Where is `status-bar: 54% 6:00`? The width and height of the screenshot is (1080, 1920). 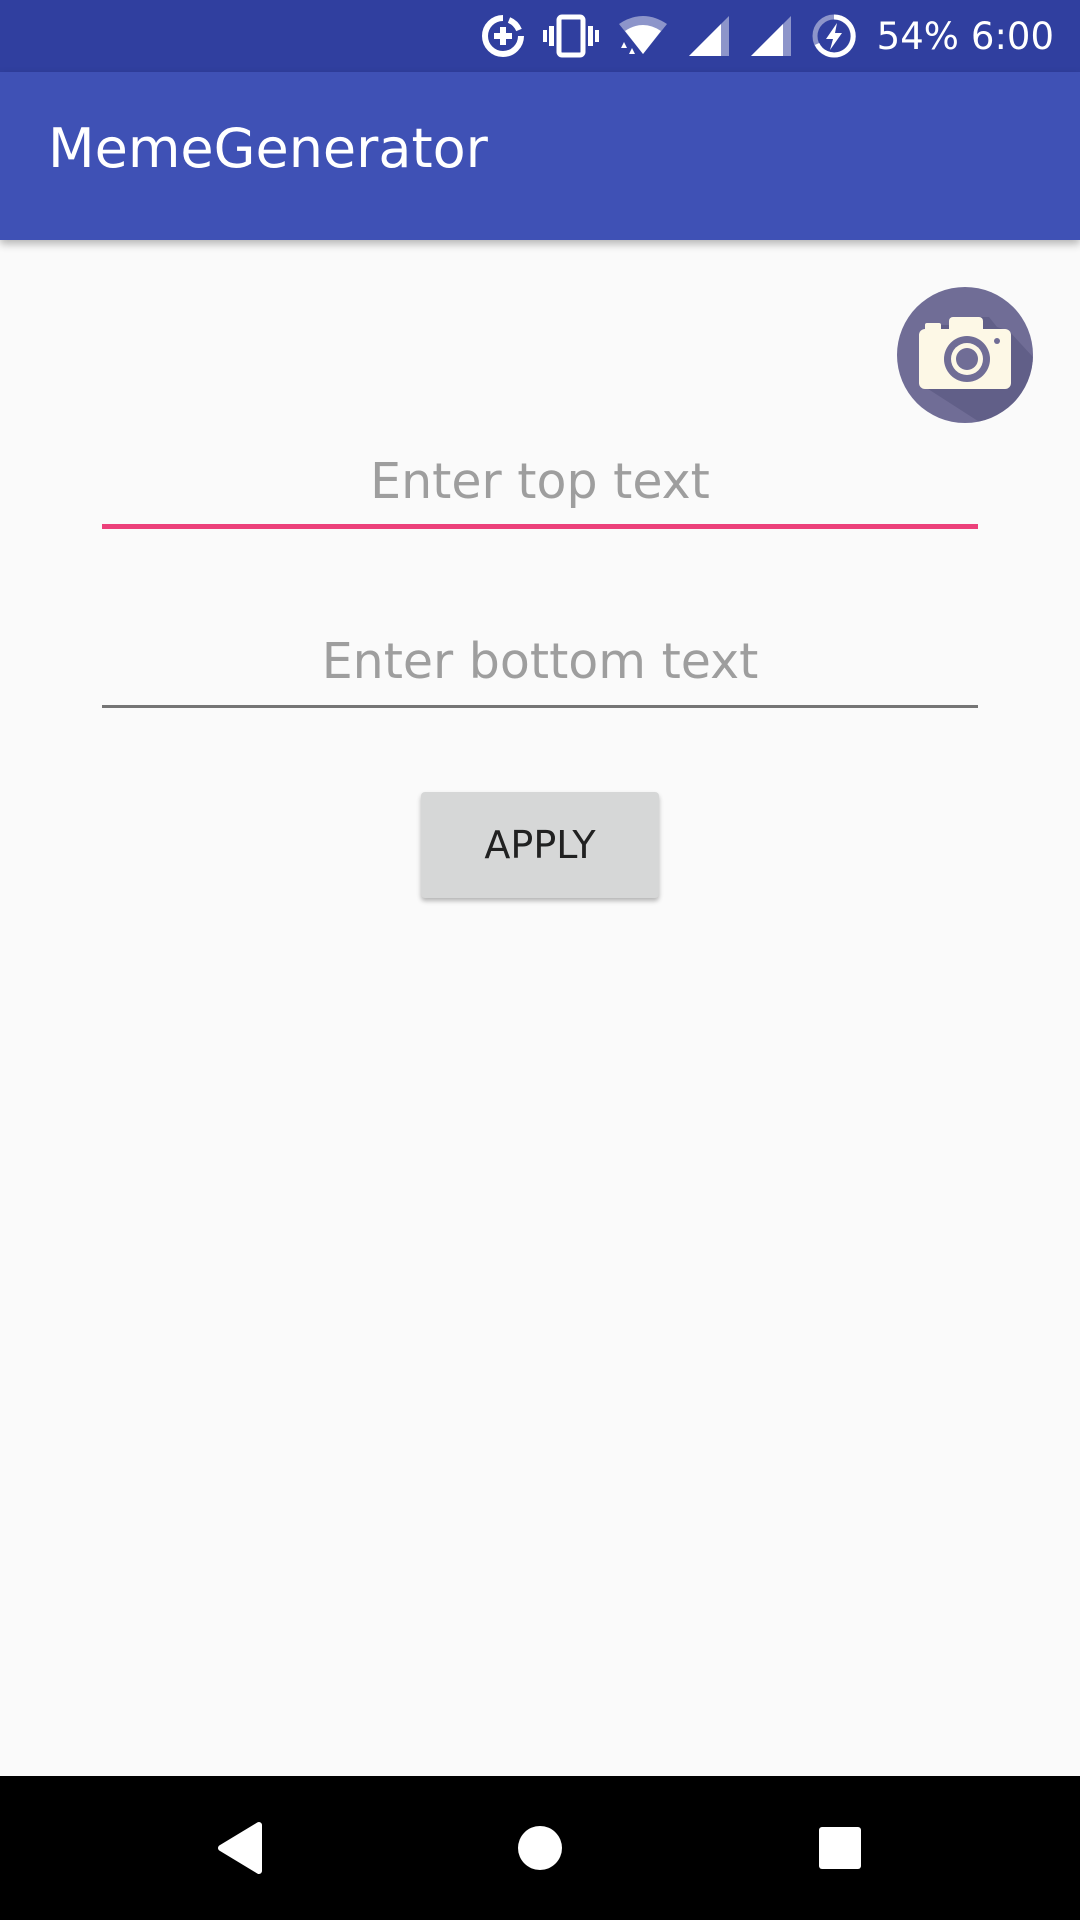 status-bar: 54% 6:00 is located at coordinates (540, 36).